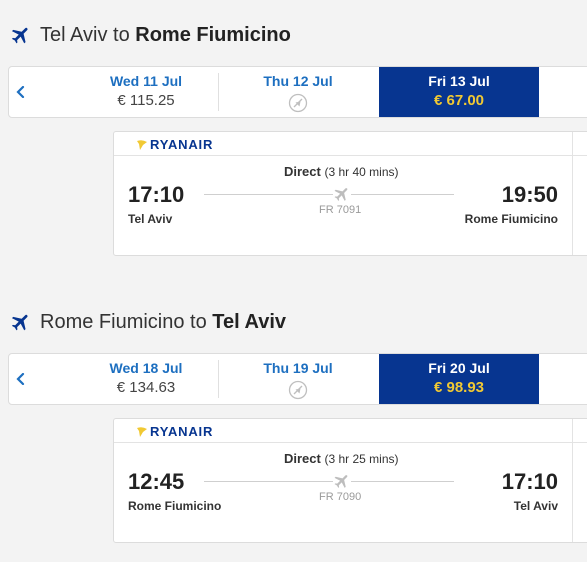 This screenshot has width=587, height=562. I want to click on inbound-prev-dates-button, so click(21, 379).